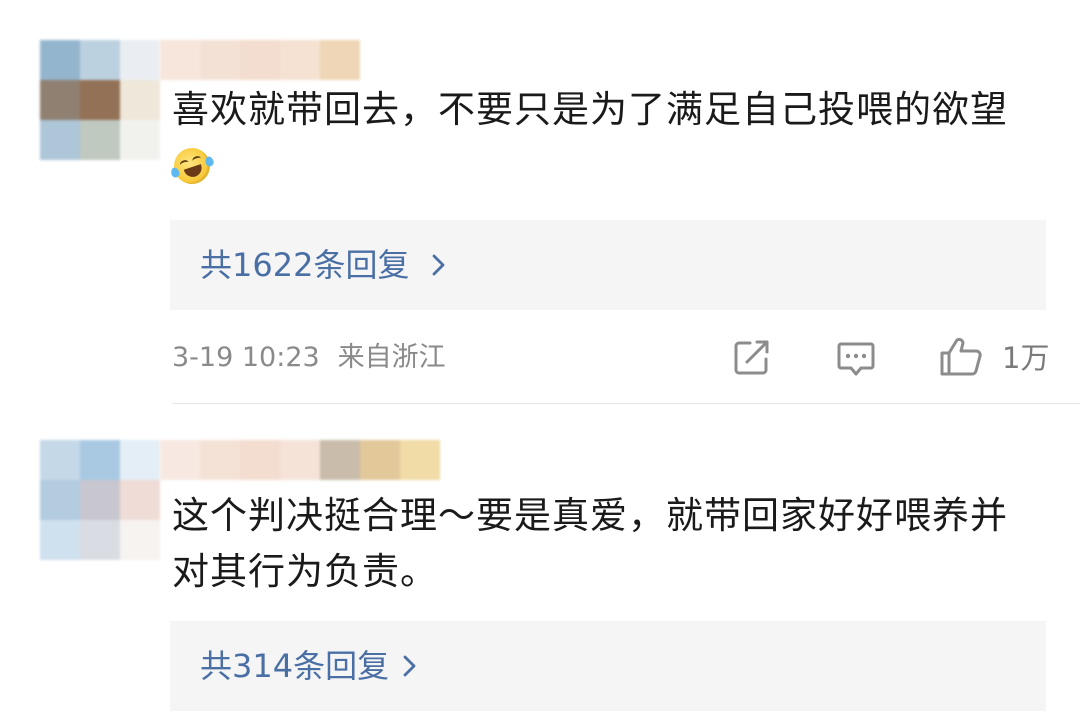 The width and height of the screenshot is (1080, 727). What do you see at coordinates (295, 666) in the screenshot?
I see `replies-count-label: 共314条回复` at bounding box center [295, 666].